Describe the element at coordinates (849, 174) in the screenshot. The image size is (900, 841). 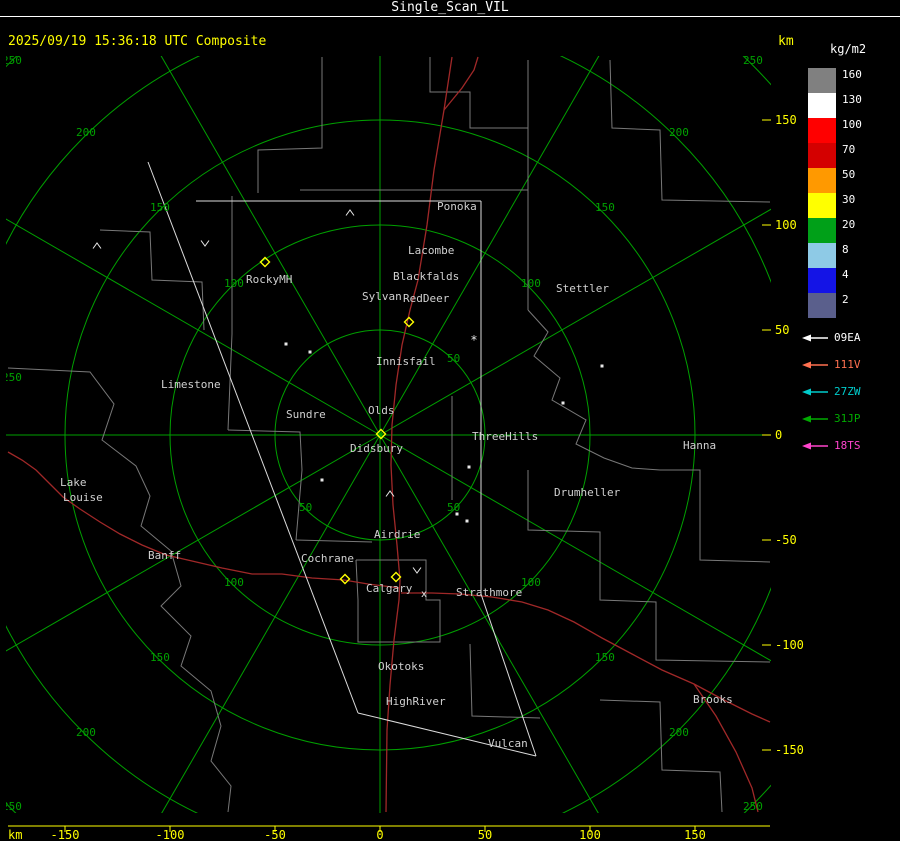
I see `scale-value-label: 50` at that location.